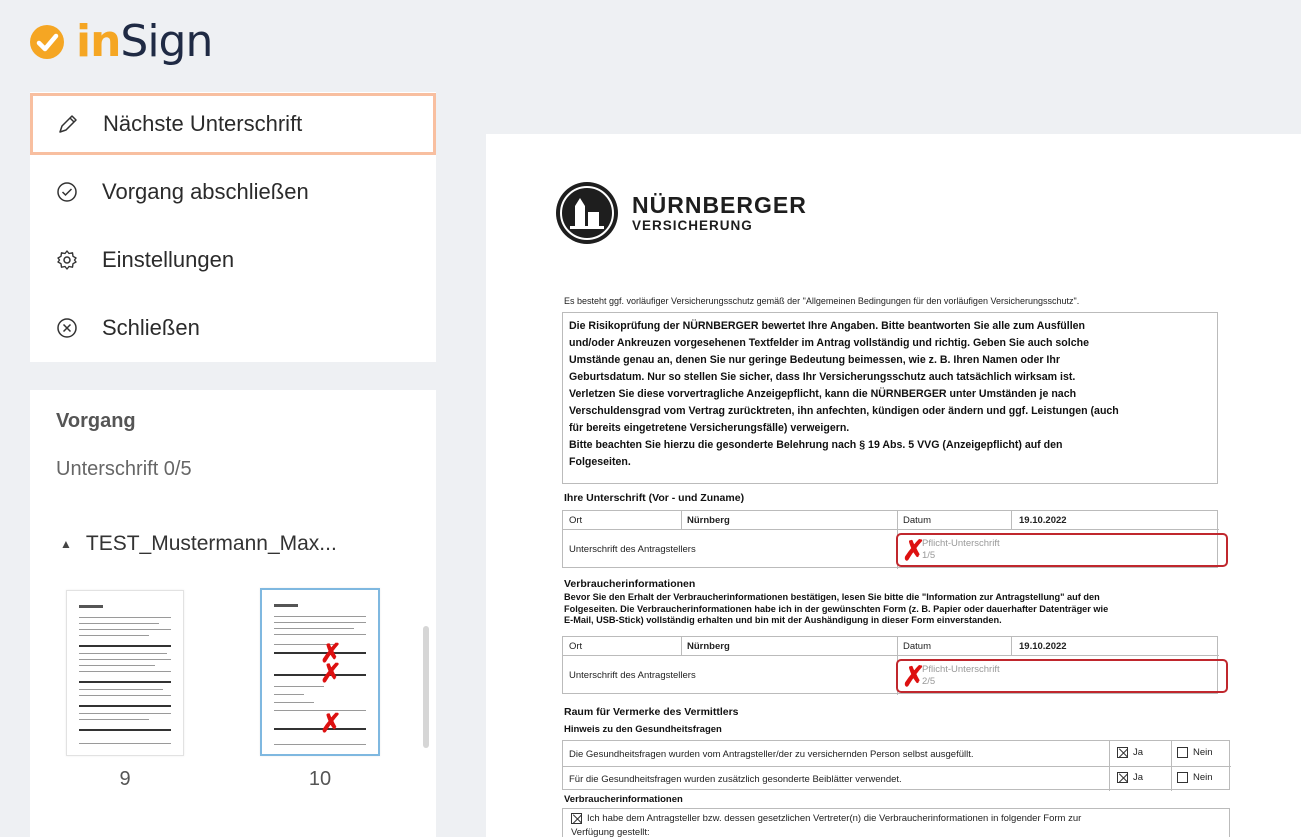 Image resolution: width=1301 pixels, height=837 pixels. I want to click on health-notes-title: Hinweis zu den Gesundheitsfragen, so click(643, 729).